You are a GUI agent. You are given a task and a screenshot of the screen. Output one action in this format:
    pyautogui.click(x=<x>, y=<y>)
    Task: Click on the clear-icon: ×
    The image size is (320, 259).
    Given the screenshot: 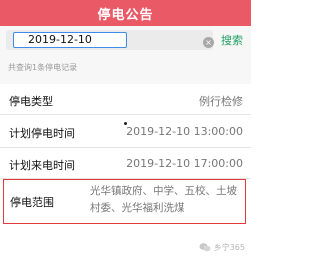 What is the action you would take?
    pyautogui.click(x=208, y=42)
    